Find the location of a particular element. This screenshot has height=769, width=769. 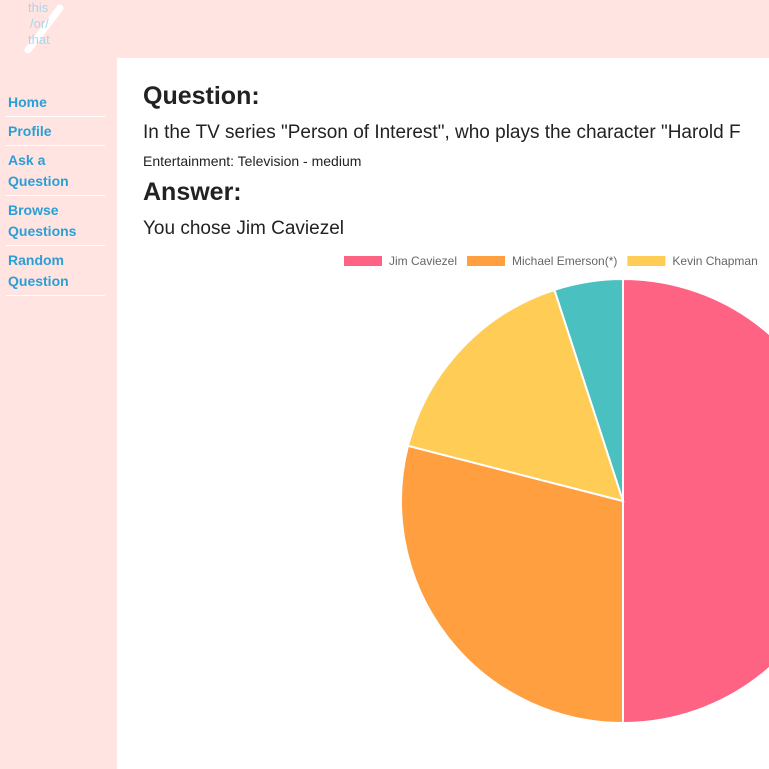

logo-line: that is located at coordinates (39, 39).